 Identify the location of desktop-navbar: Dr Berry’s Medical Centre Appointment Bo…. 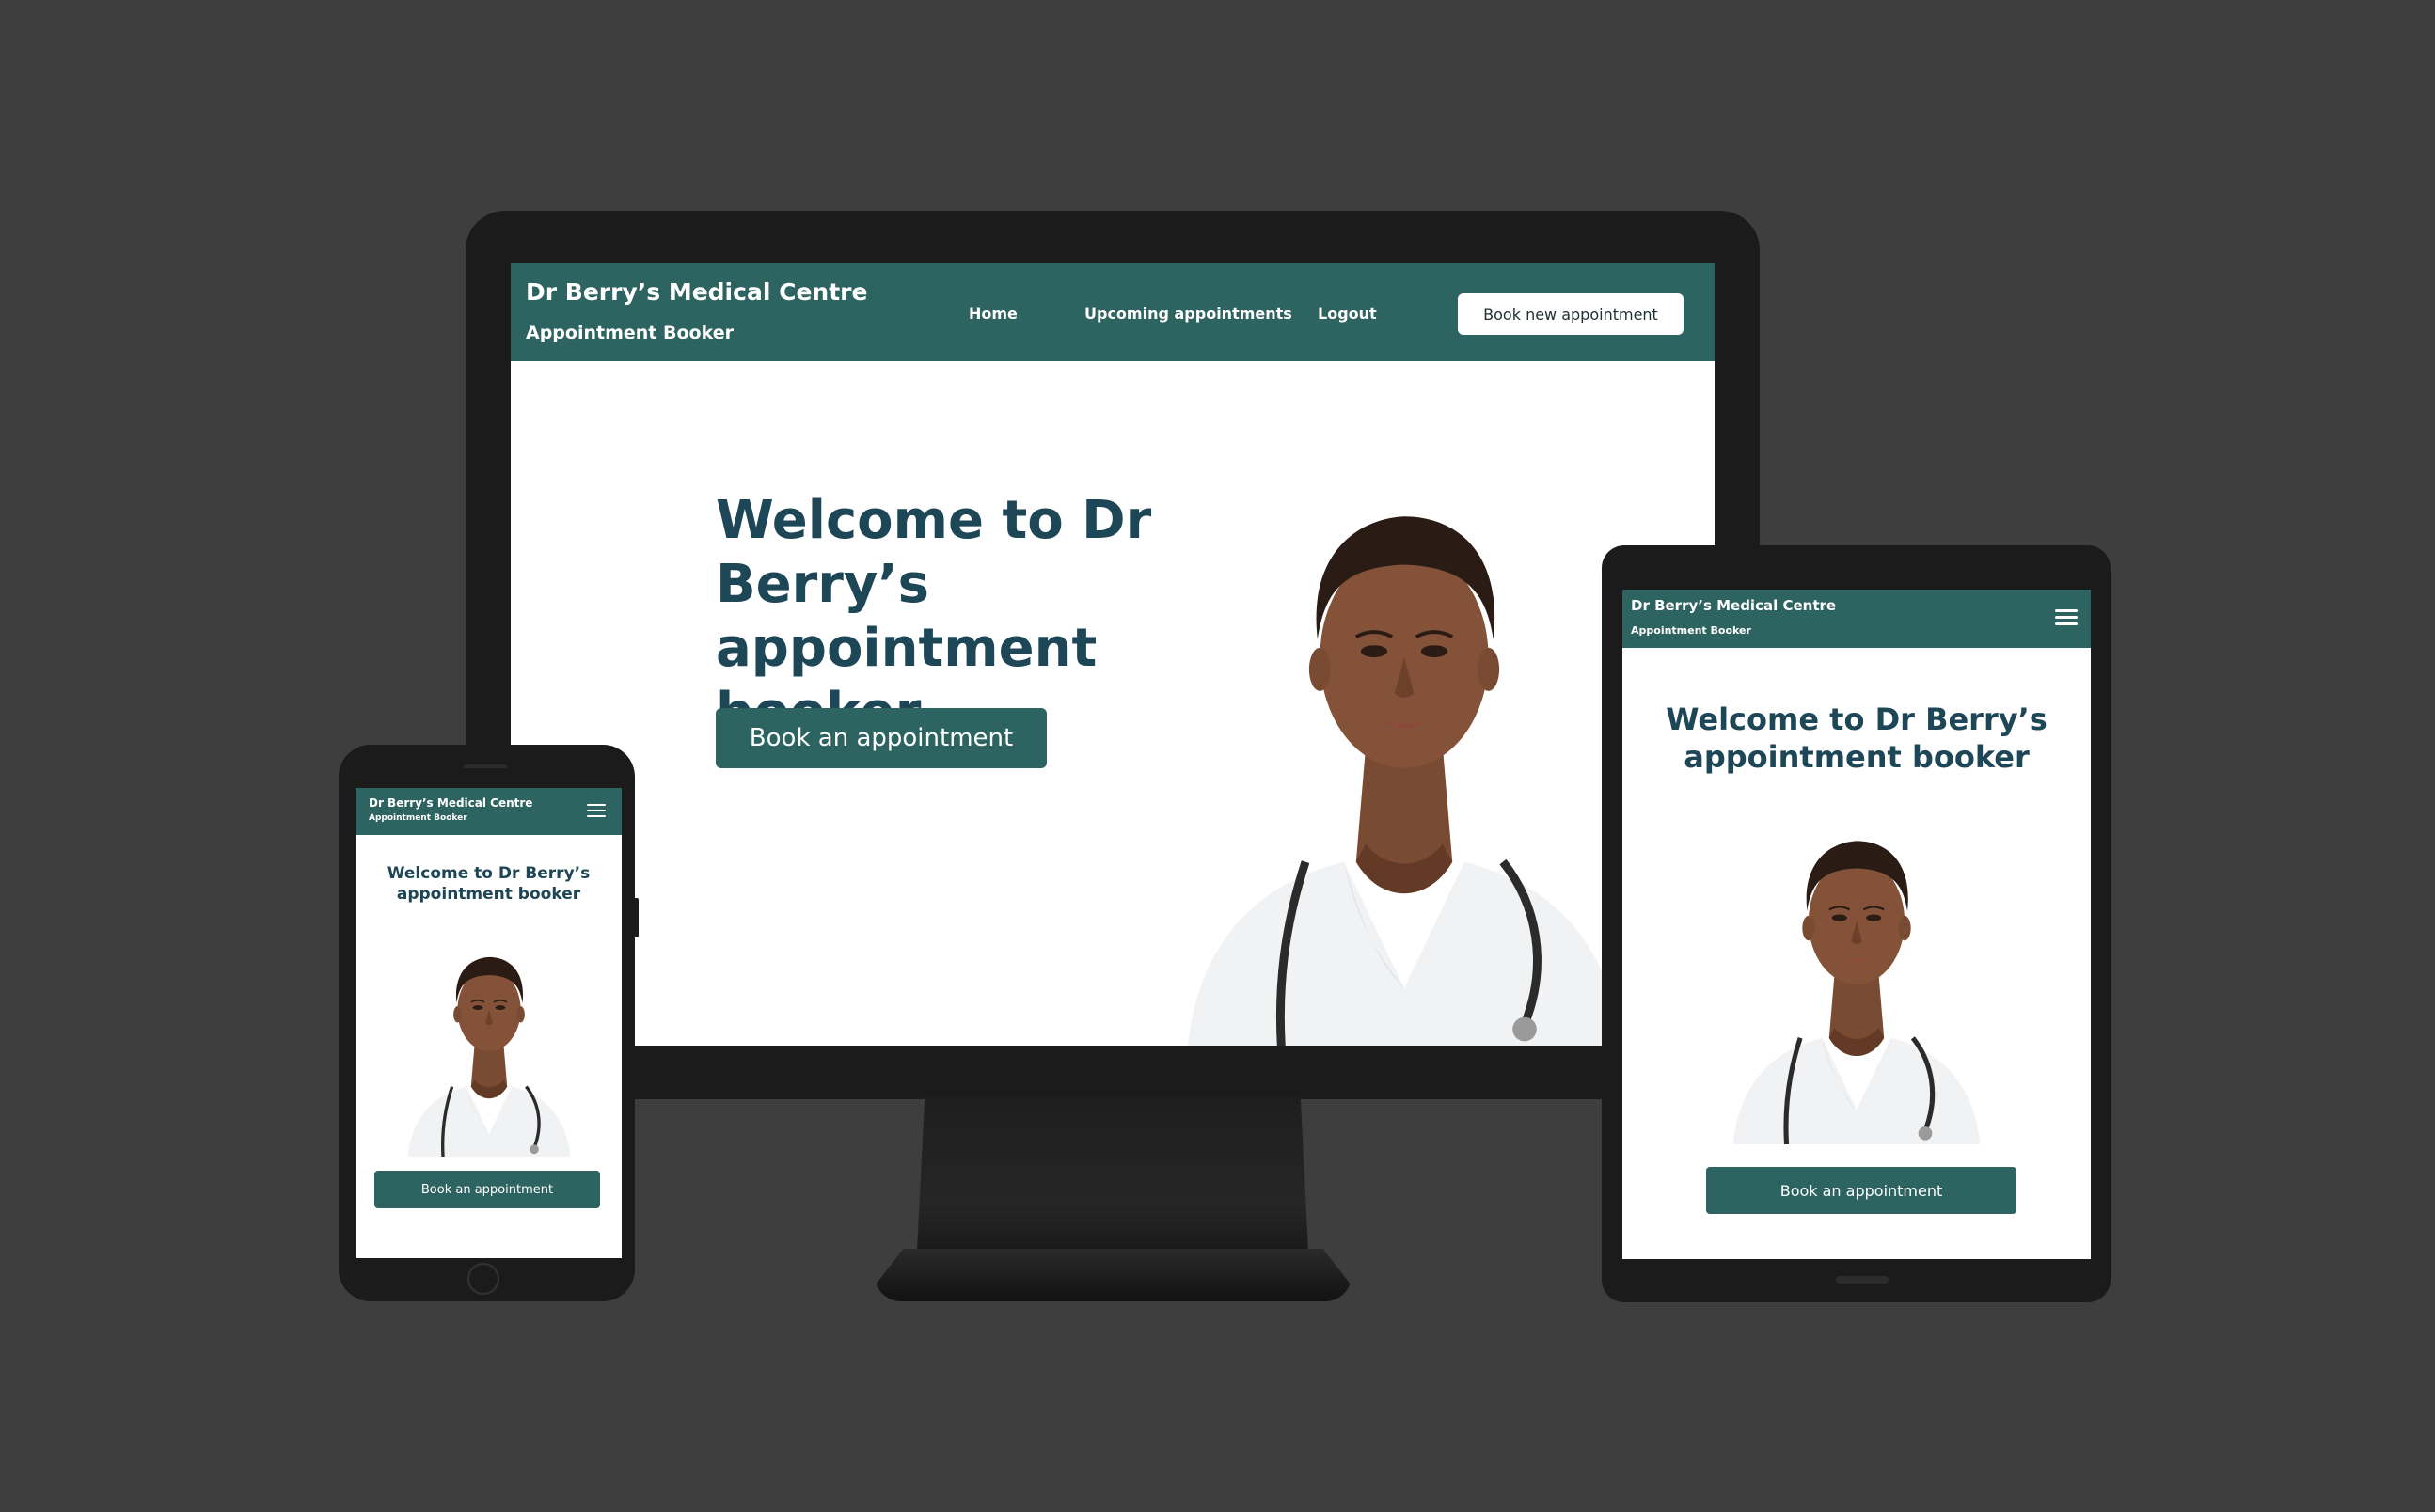
(1113, 312).